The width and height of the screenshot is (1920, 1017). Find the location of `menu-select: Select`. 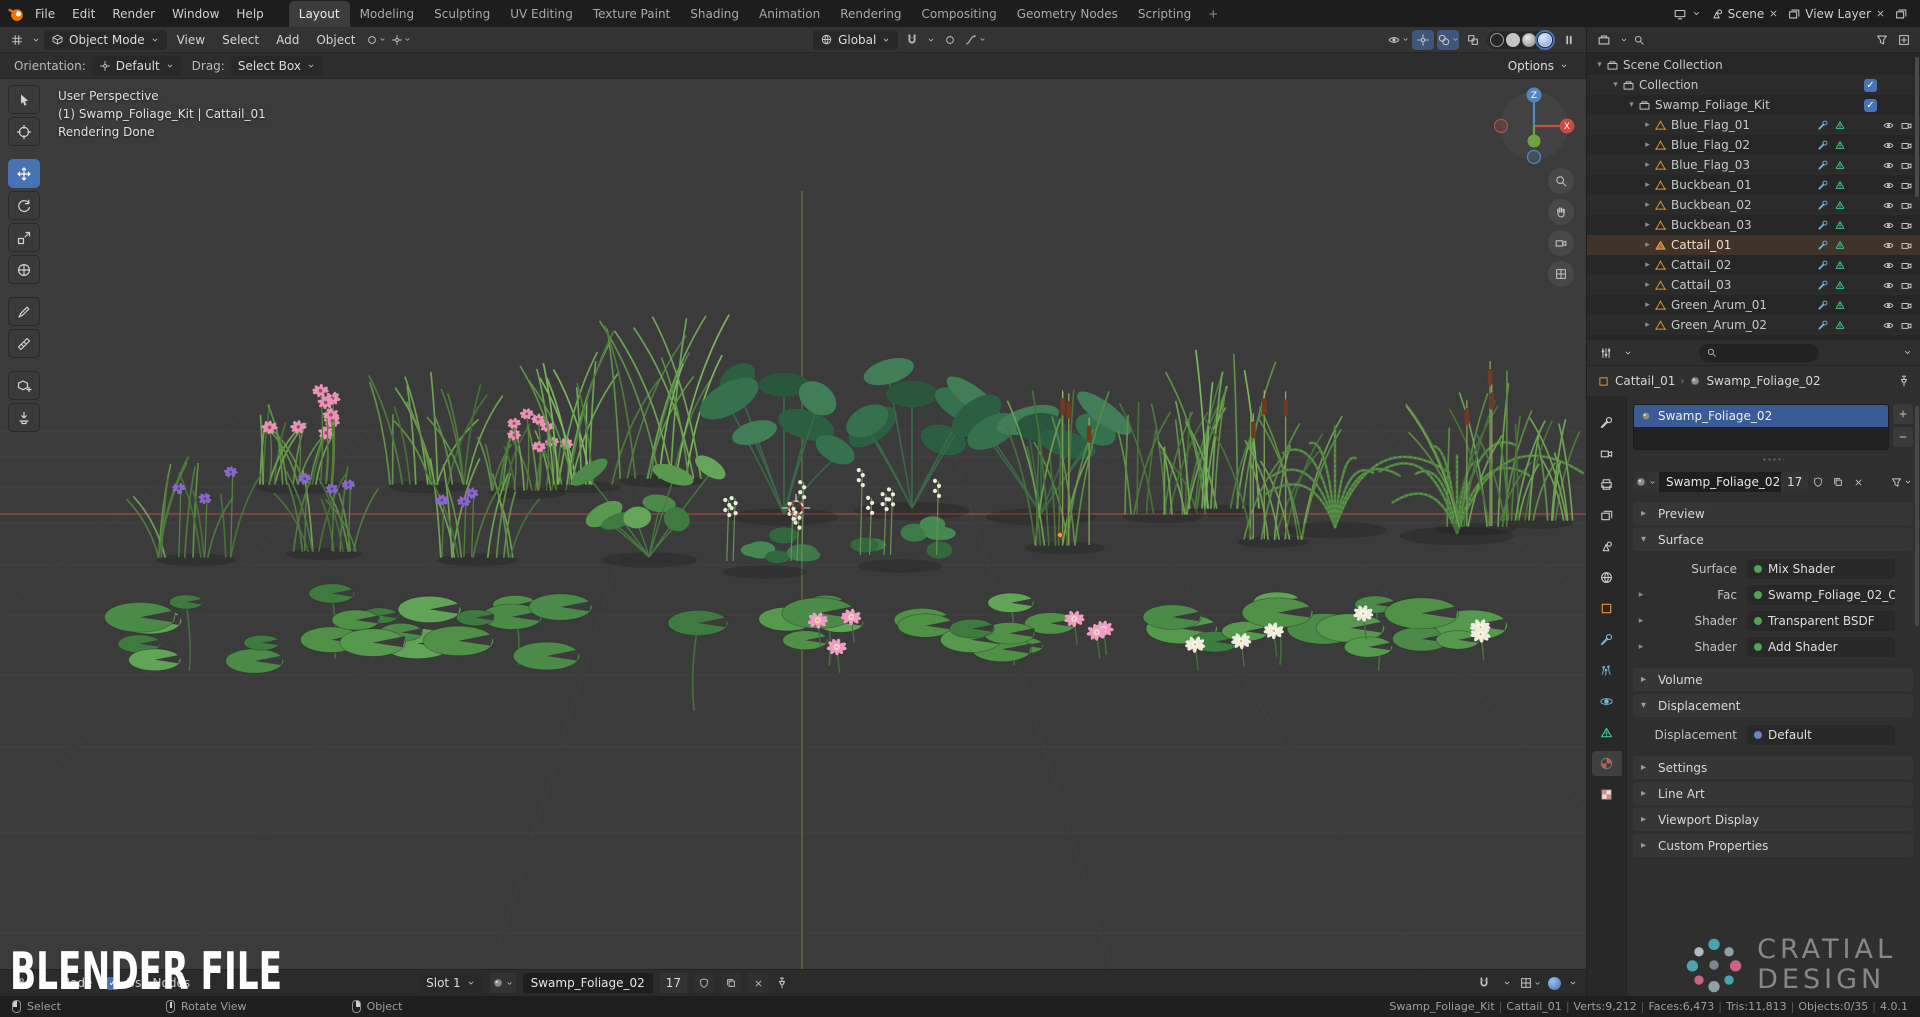

menu-select: Select is located at coordinates (240, 40).